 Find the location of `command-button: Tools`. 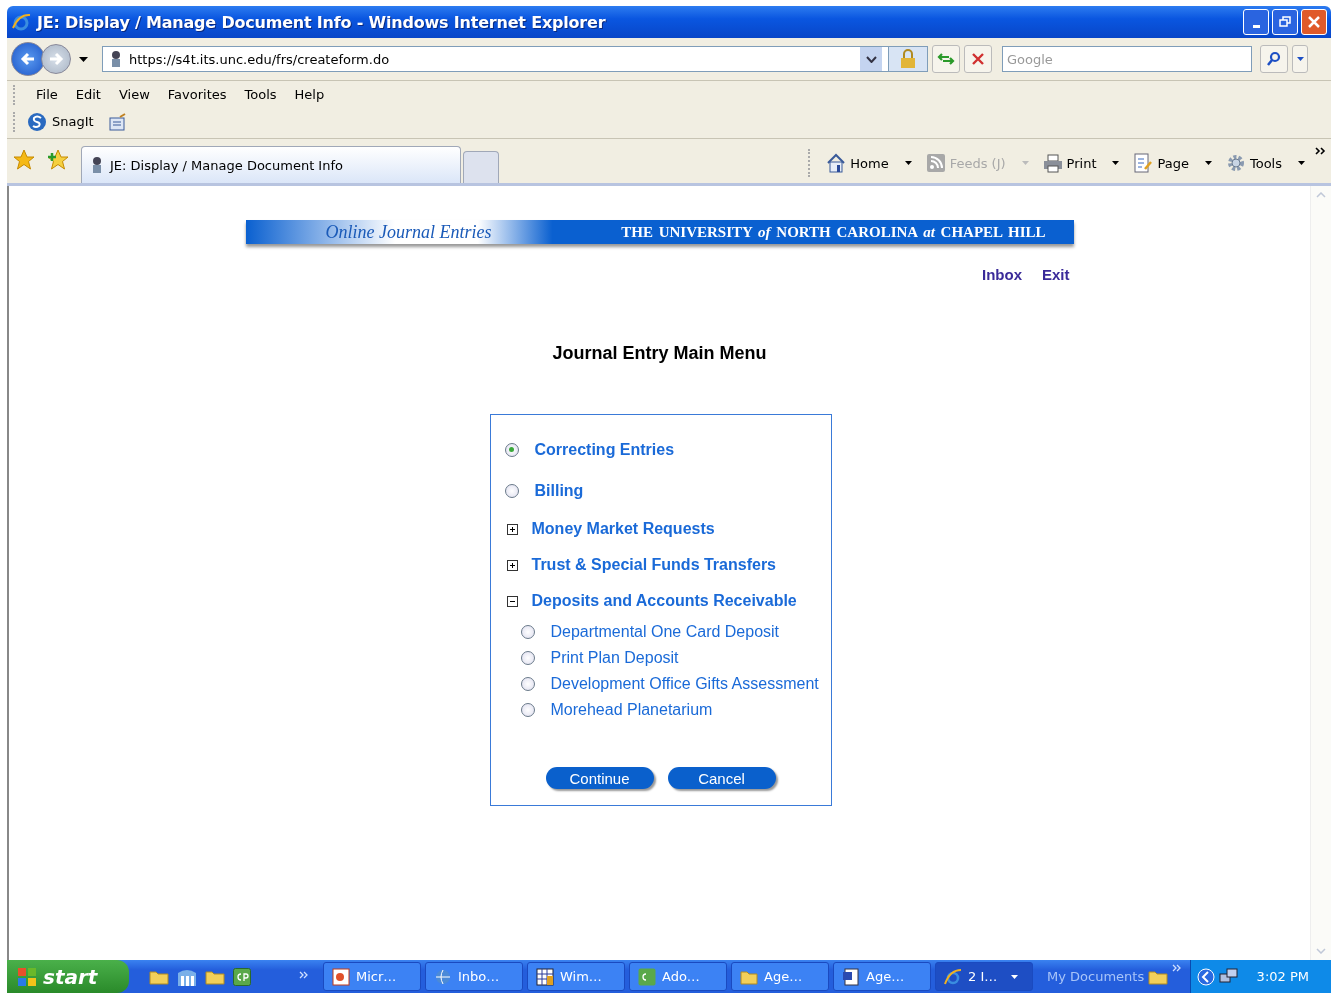

command-button: Tools is located at coordinates (1265, 163).